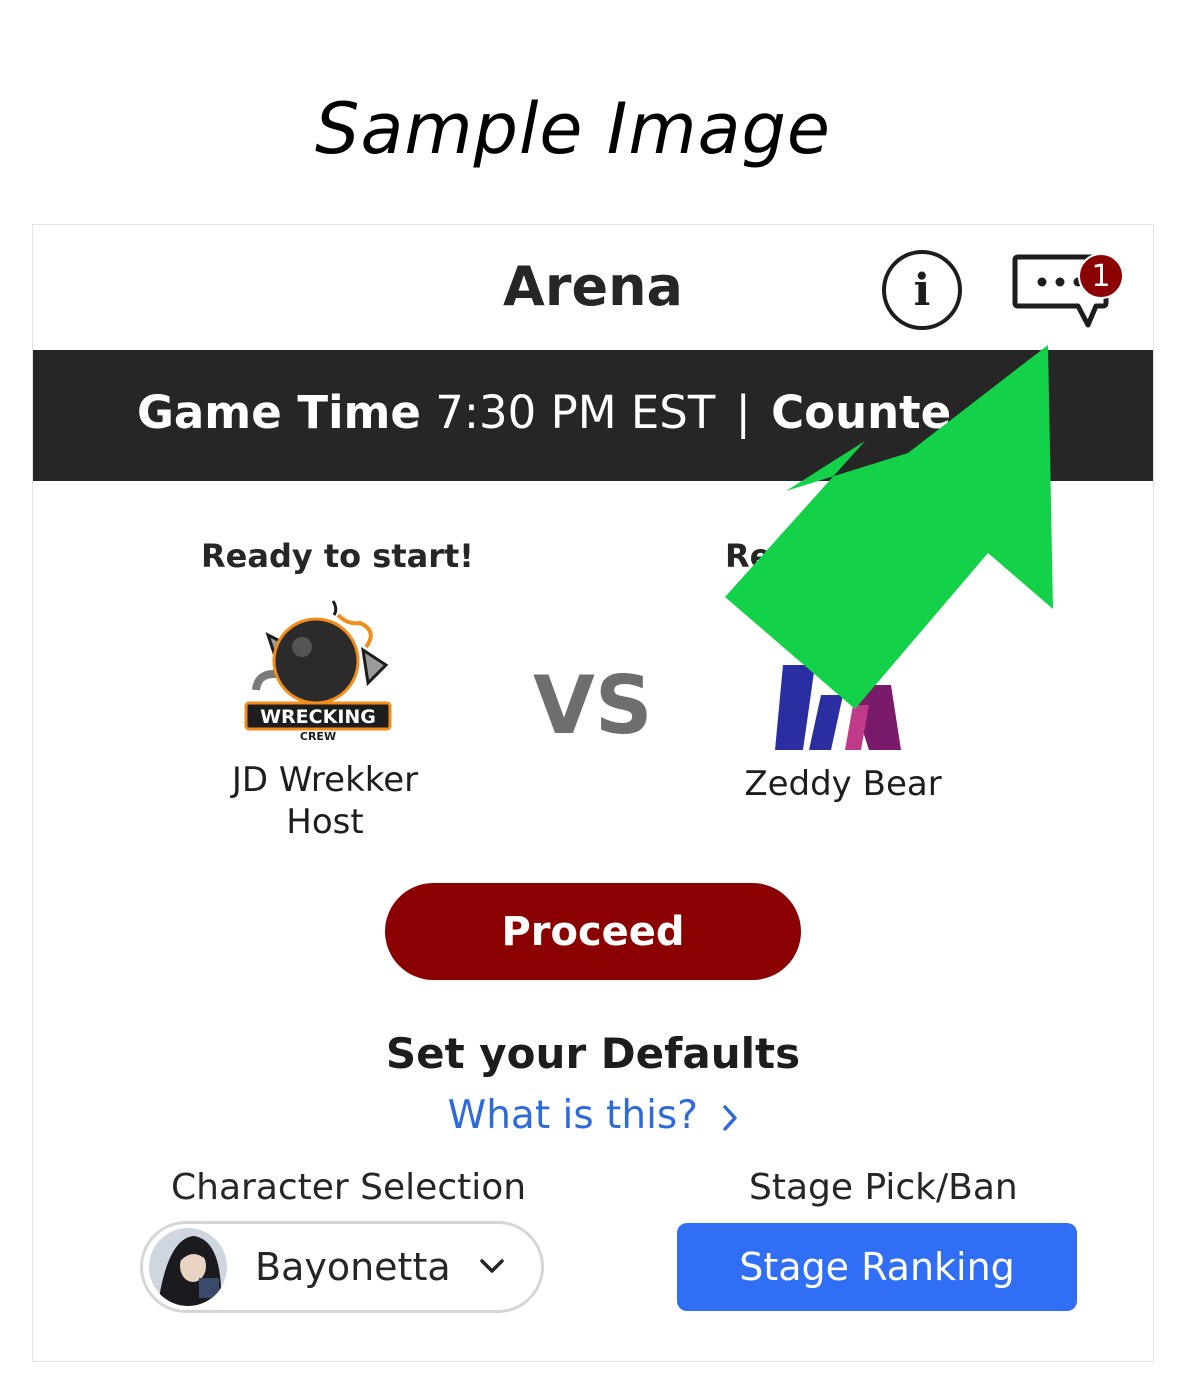 The width and height of the screenshot is (1196, 1397). I want to click on wrecking-crew-logo: WRECKING CREW, so click(318, 671).